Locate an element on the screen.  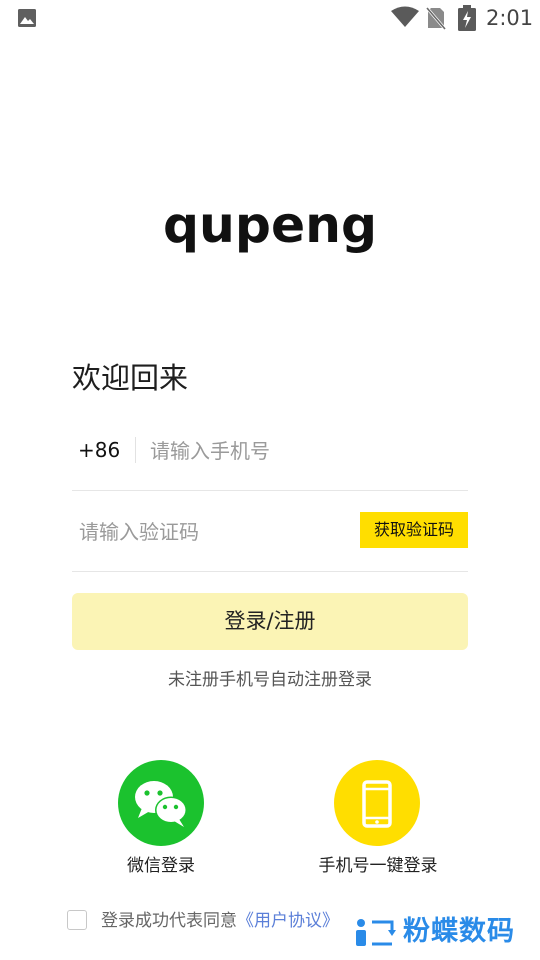
logo-text: qupeng is located at coordinates (270, 227).